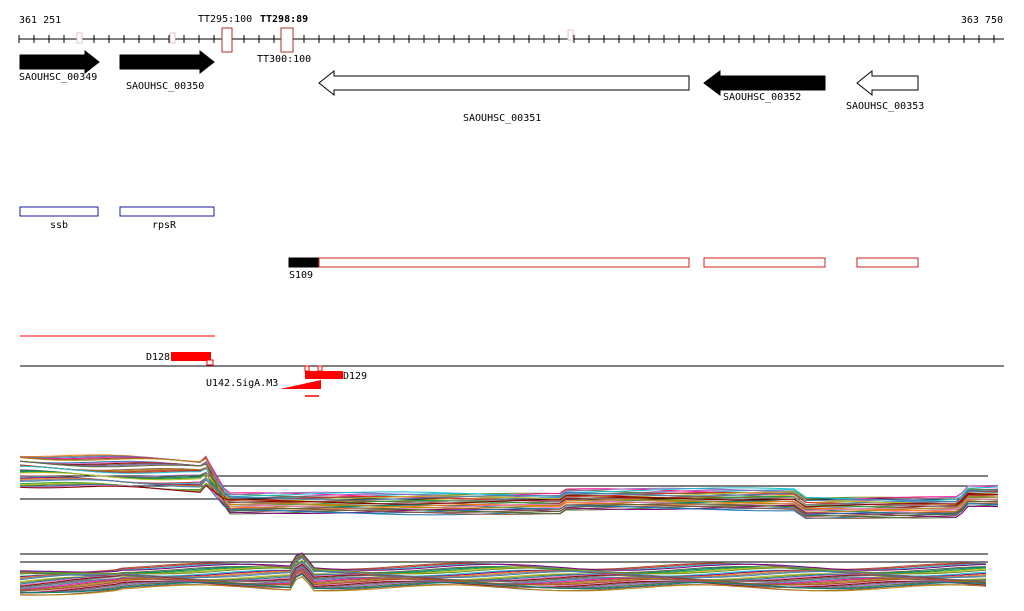 This screenshot has width=1024, height=611. Describe the element at coordinates (300, 384) in the screenshot. I see `promoter-wedge-icon` at that location.